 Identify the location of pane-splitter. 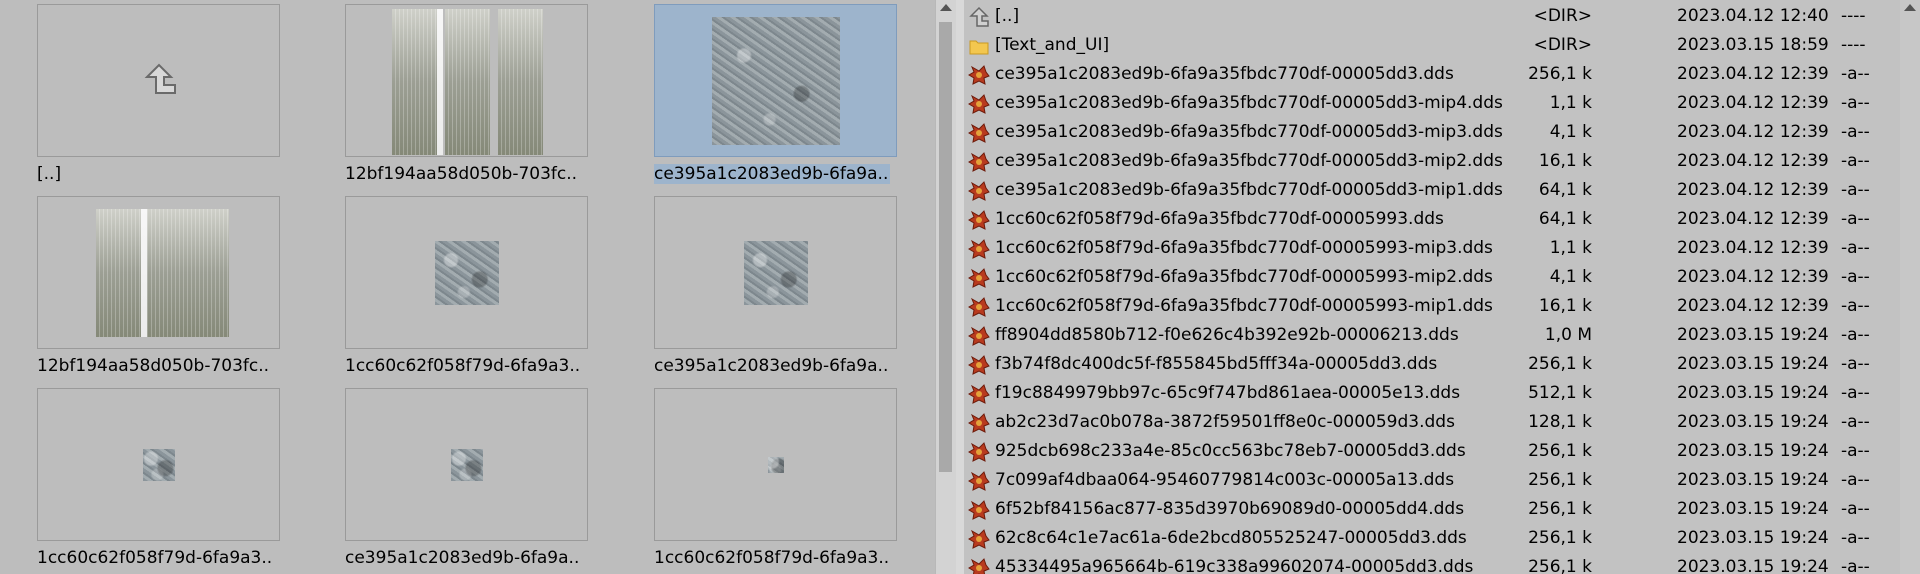
(960, 287).